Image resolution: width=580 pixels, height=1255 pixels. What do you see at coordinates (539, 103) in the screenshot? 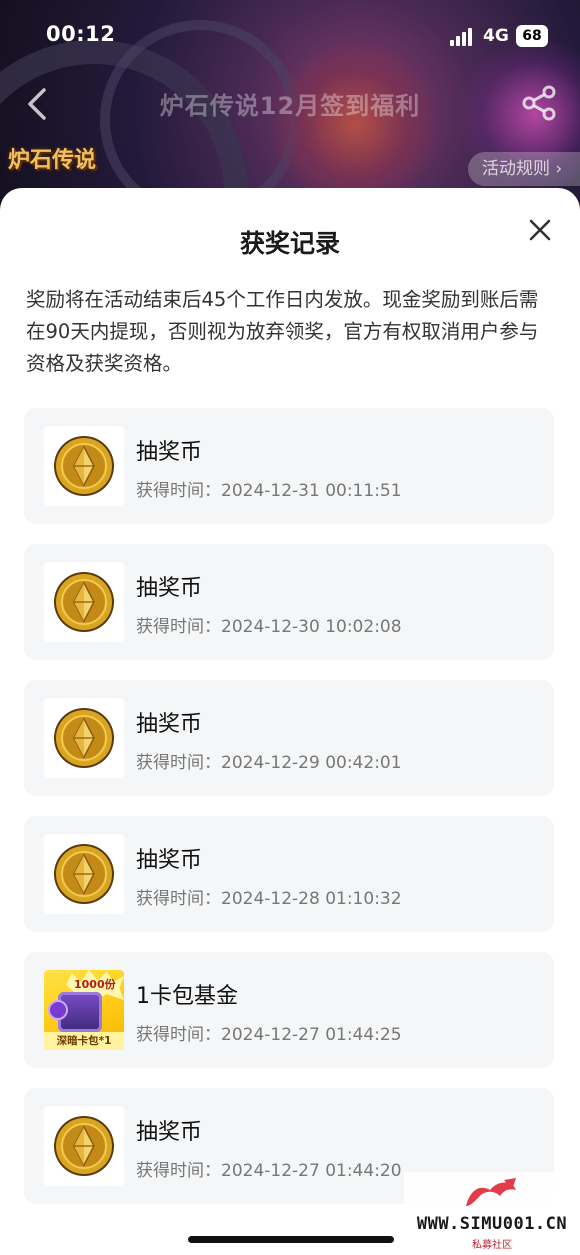
I see `share-icon` at bounding box center [539, 103].